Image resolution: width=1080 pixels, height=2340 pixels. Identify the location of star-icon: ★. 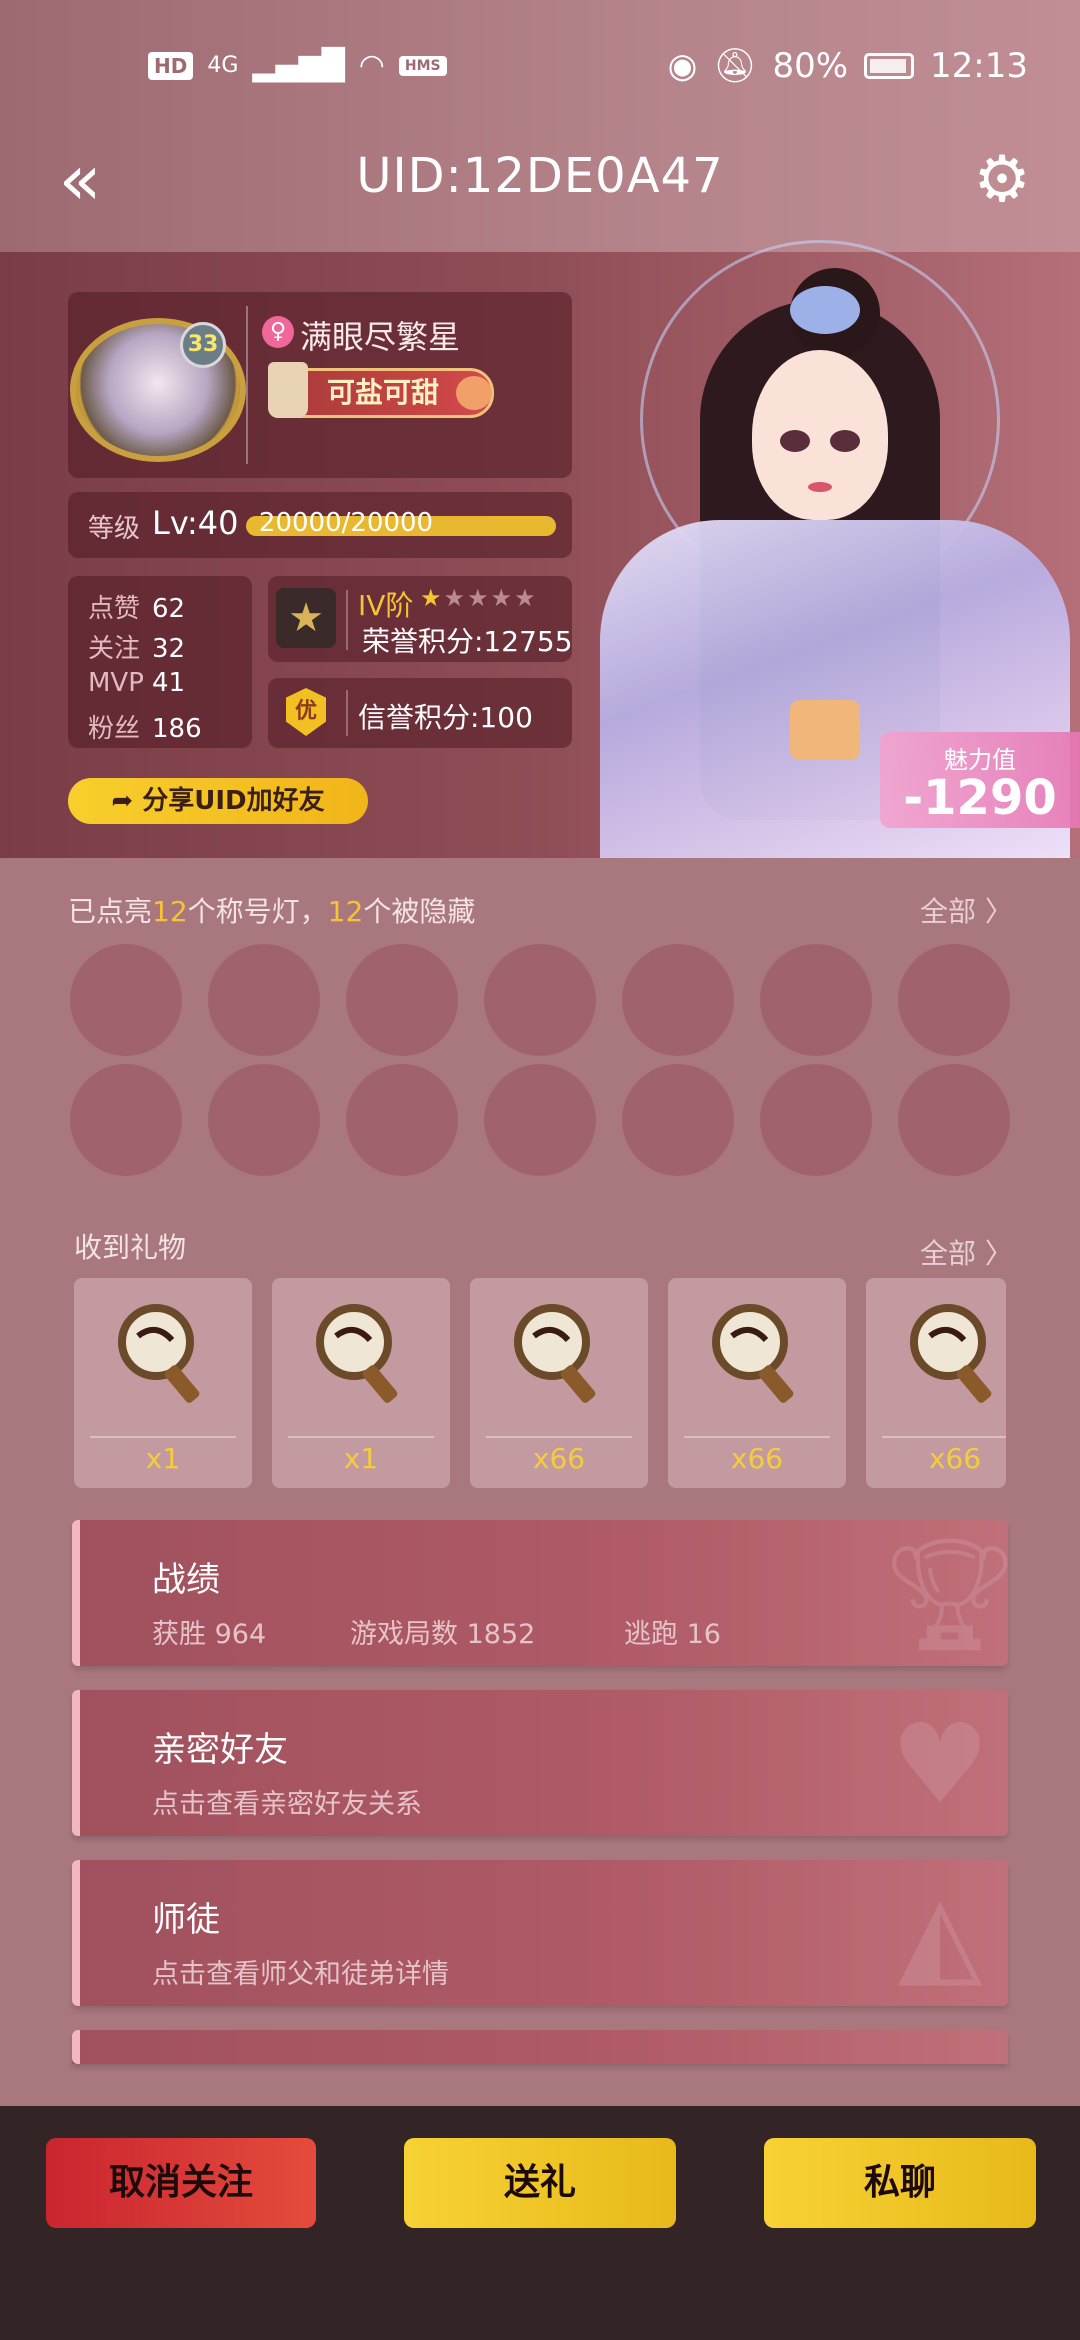
(432, 598).